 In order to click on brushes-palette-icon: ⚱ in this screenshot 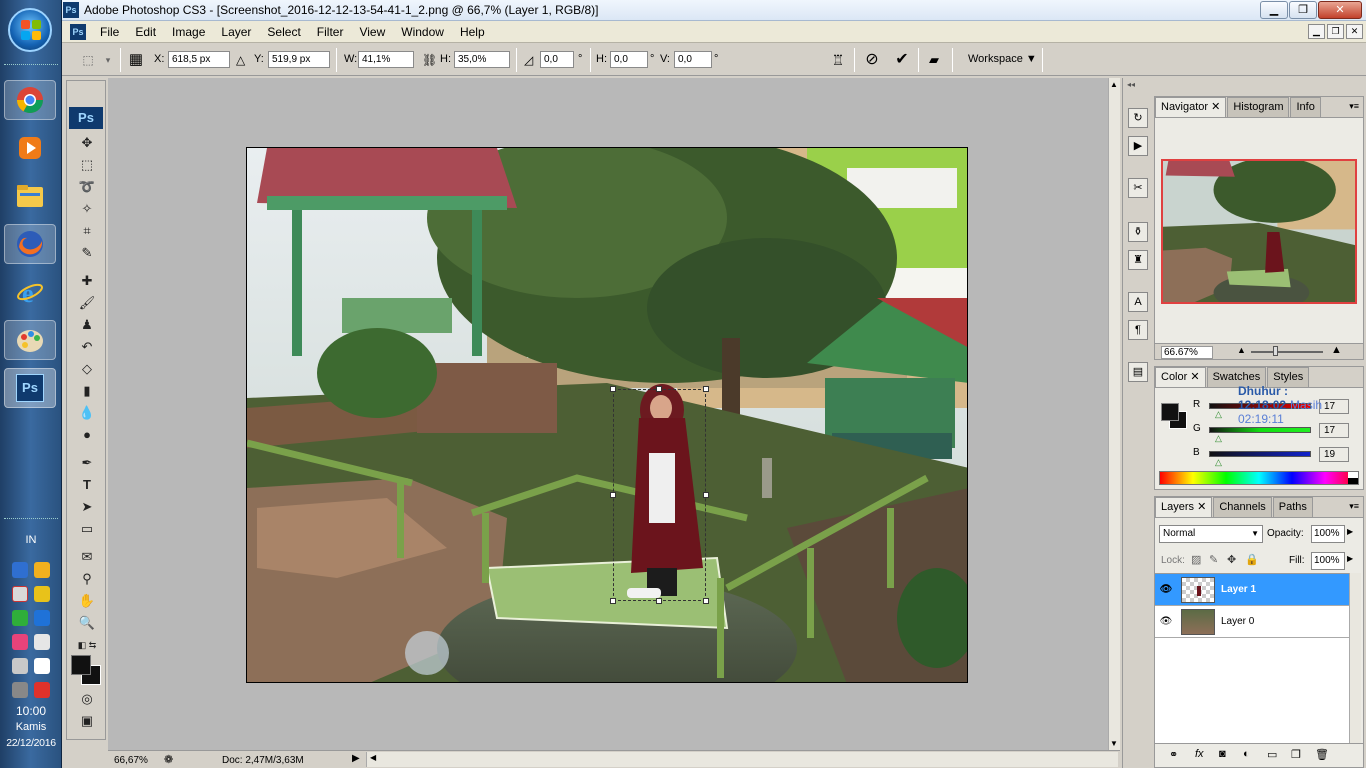, I will do `click(1138, 232)`.